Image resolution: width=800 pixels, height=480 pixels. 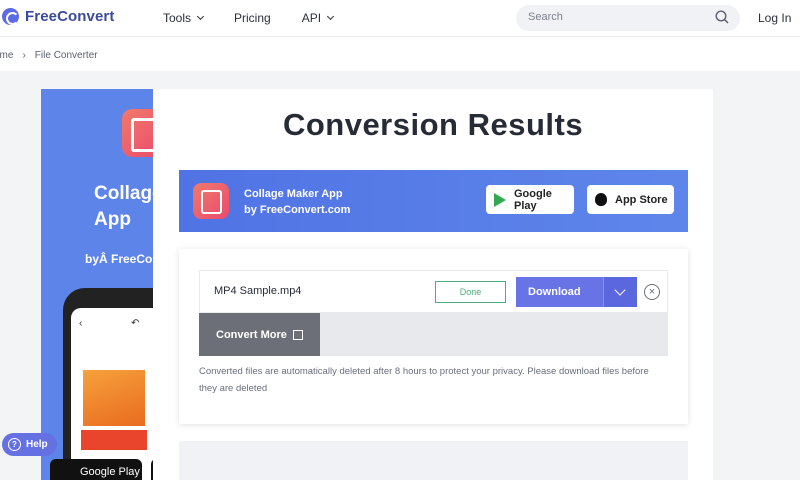 What do you see at coordinates (559, 292) in the screenshot?
I see `download-button: Download` at bounding box center [559, 292].